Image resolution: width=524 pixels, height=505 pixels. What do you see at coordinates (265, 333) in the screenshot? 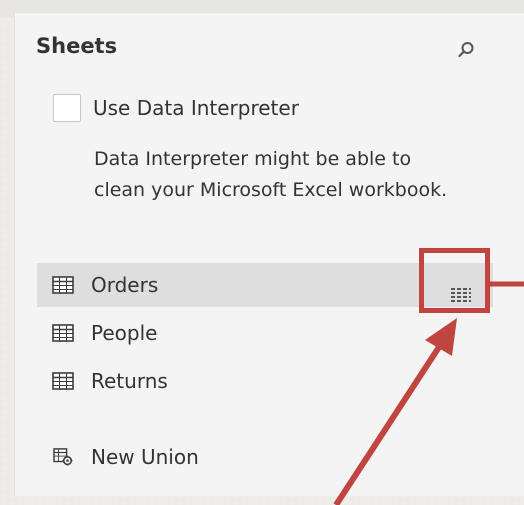
I see `sheet-item-people: People` at bounding box center [265, 333].